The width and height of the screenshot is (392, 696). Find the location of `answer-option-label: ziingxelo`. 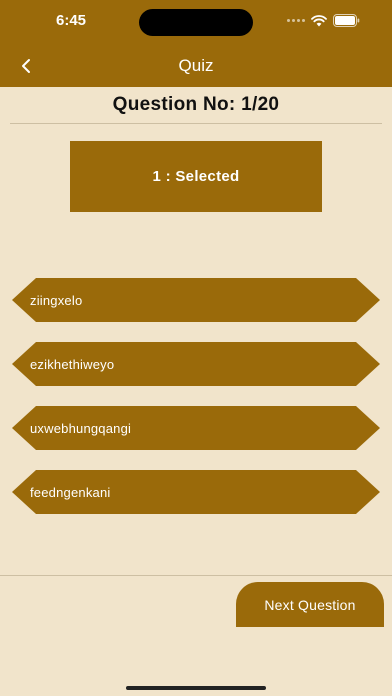

answer-option-label: ziingxelo is located at coordinates (56, 300).